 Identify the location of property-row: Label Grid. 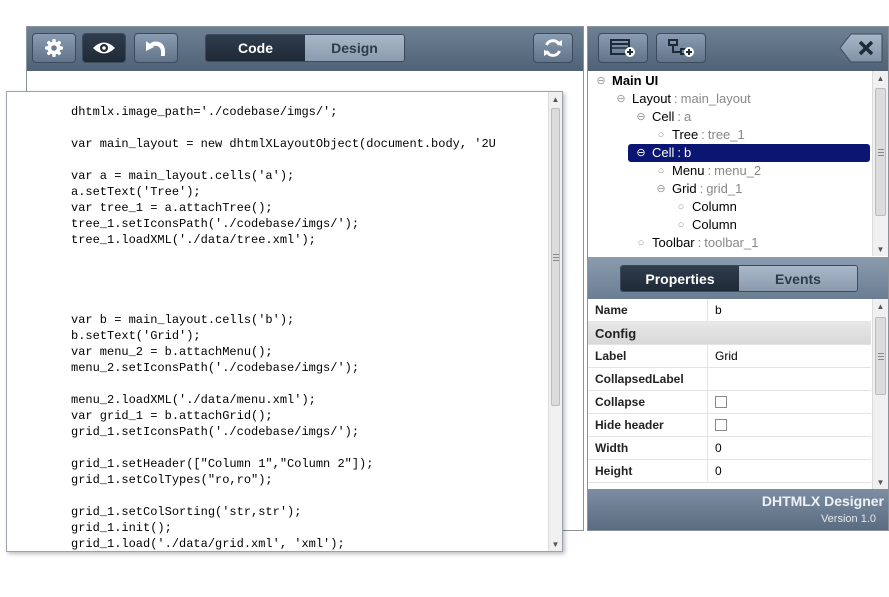
(729, 356).